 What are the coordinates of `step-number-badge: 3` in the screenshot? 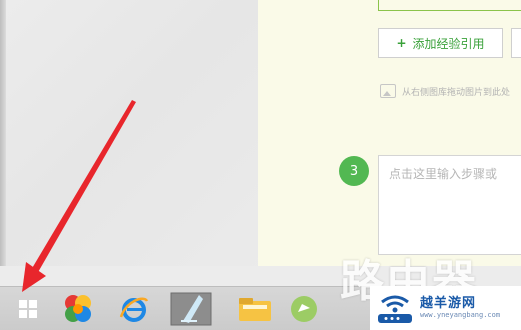 It's located at (354, 171).